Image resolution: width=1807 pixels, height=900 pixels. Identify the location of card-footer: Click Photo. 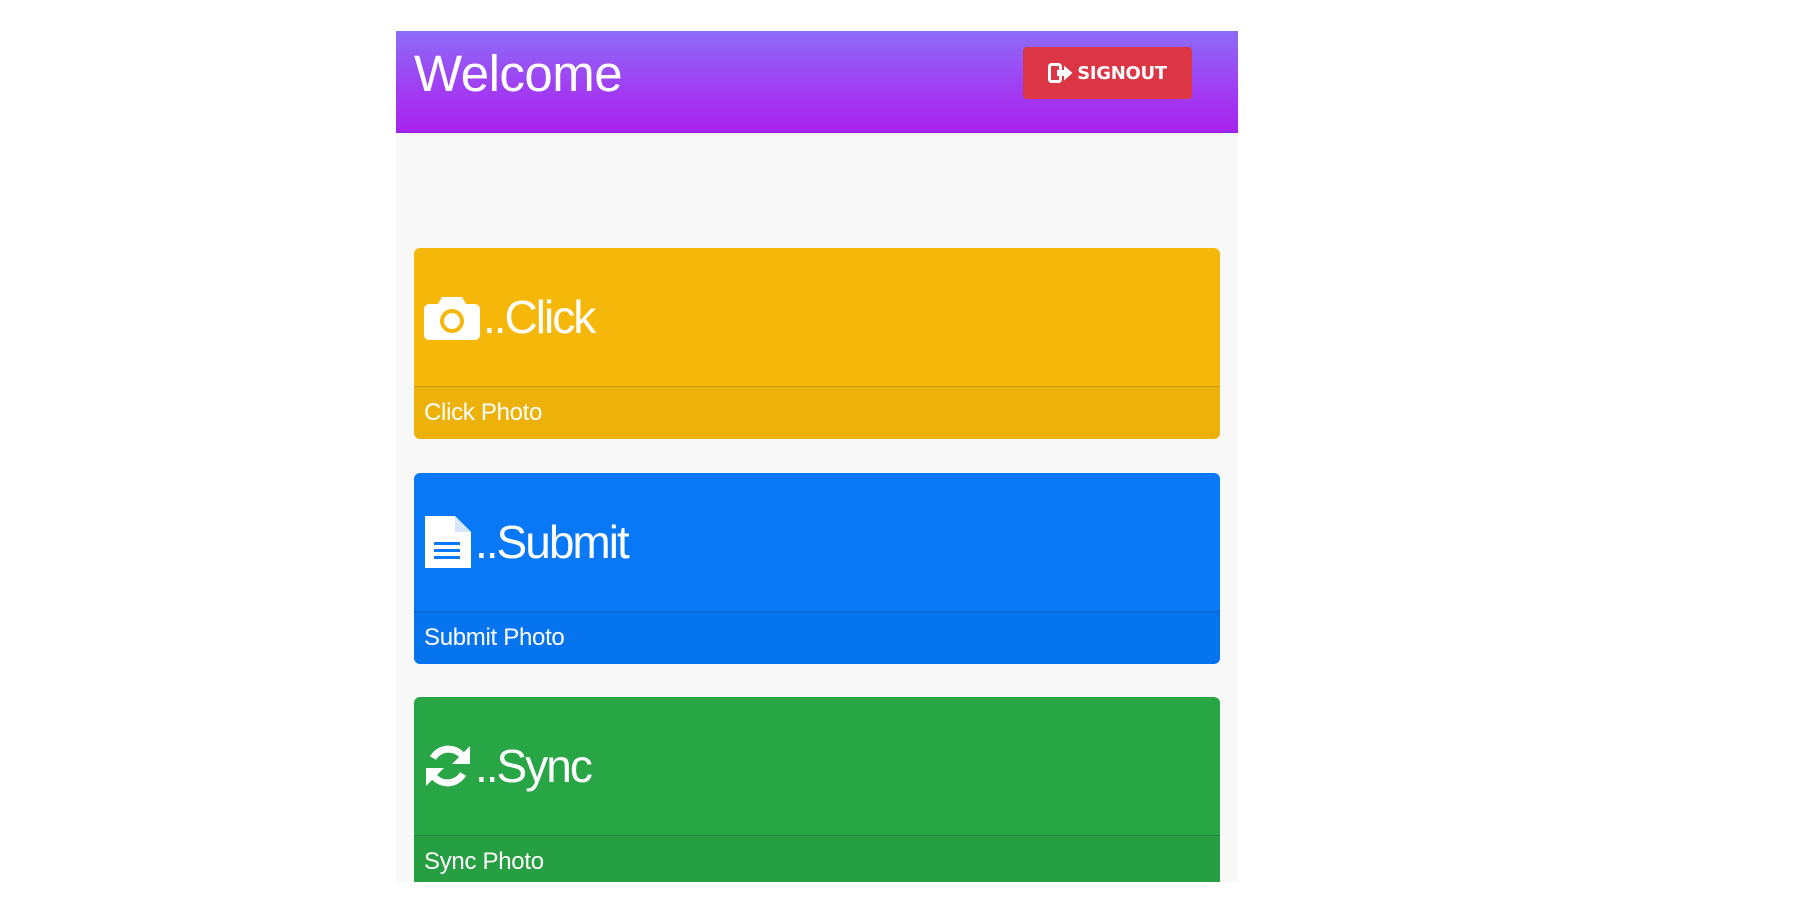
(817, 412).